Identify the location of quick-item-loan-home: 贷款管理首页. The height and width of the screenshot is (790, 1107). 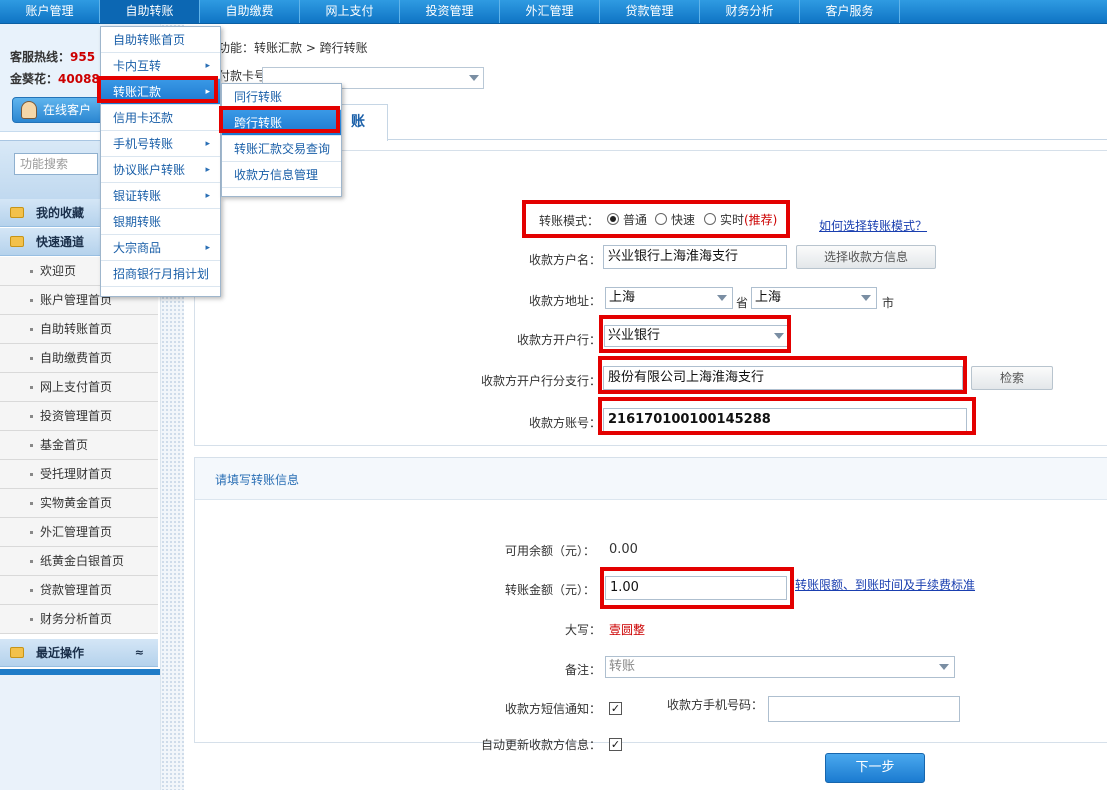
(79, 590).